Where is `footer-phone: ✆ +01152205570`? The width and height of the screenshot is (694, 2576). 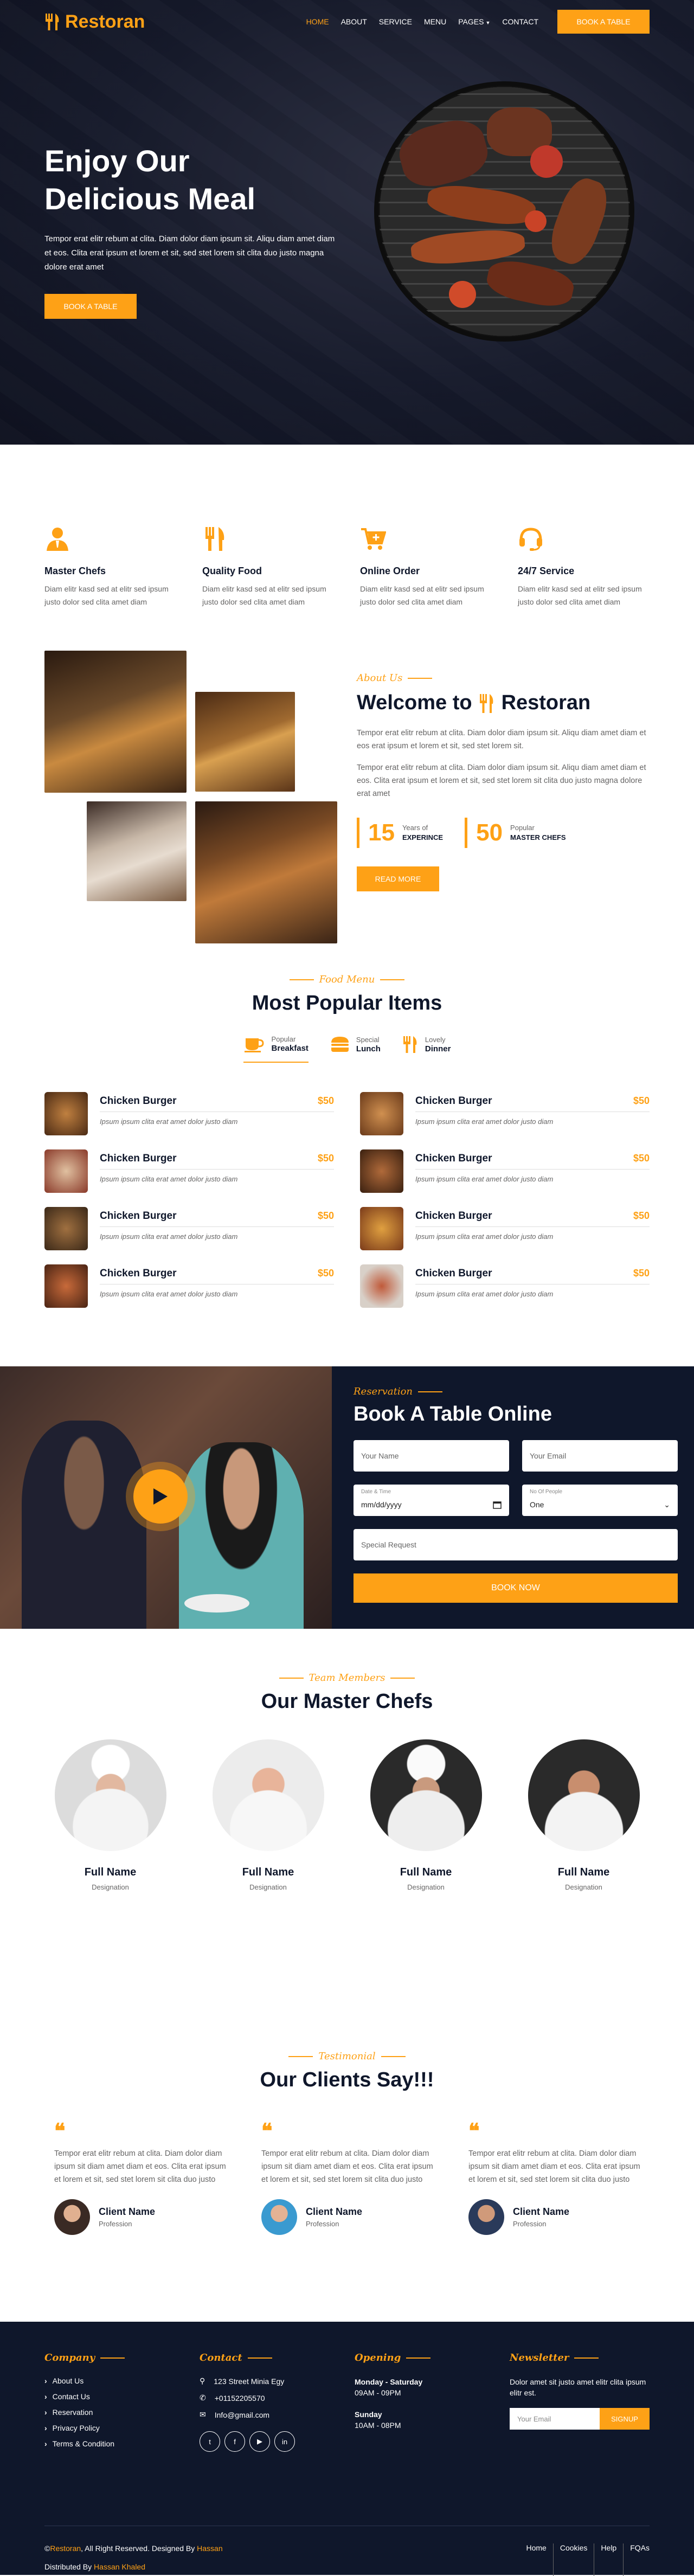 footer-phone: ✆ +01152205570 is located at coordinates (264, 2398).